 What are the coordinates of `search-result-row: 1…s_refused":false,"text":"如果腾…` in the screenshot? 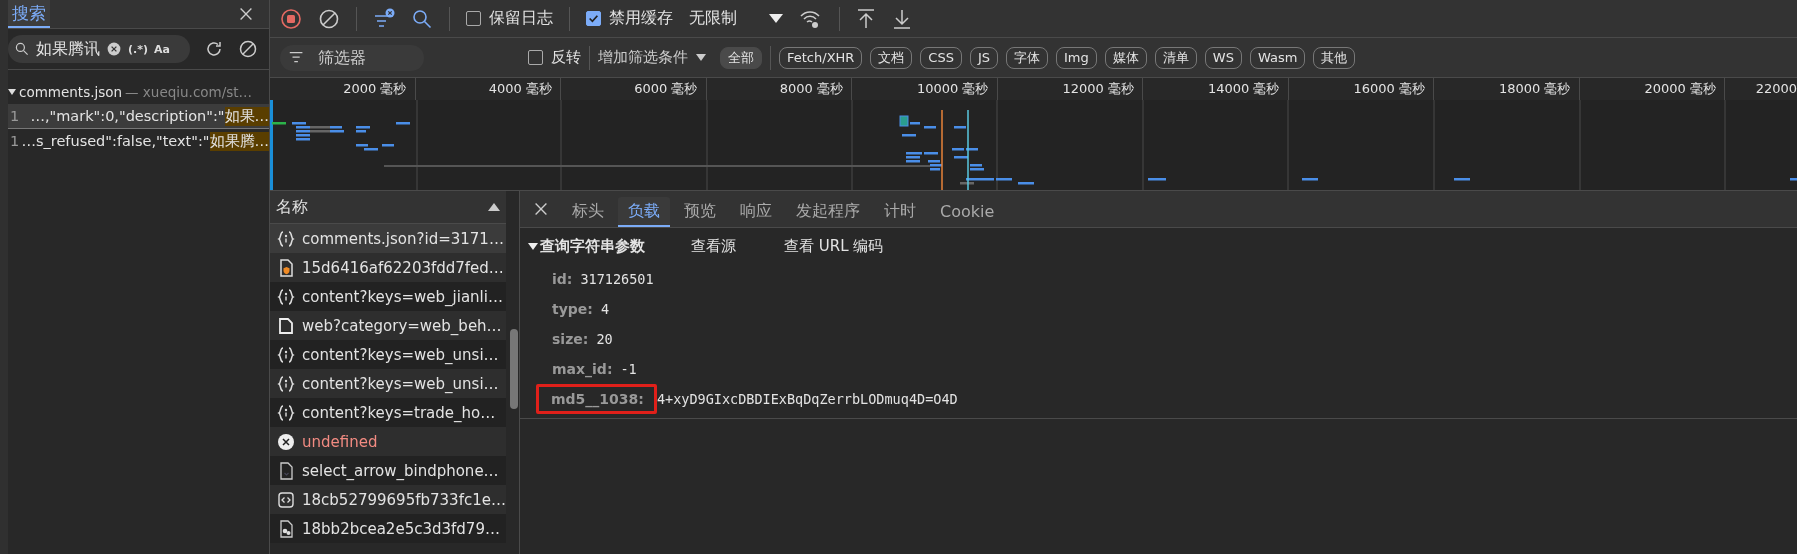 It's located at (138, 141).